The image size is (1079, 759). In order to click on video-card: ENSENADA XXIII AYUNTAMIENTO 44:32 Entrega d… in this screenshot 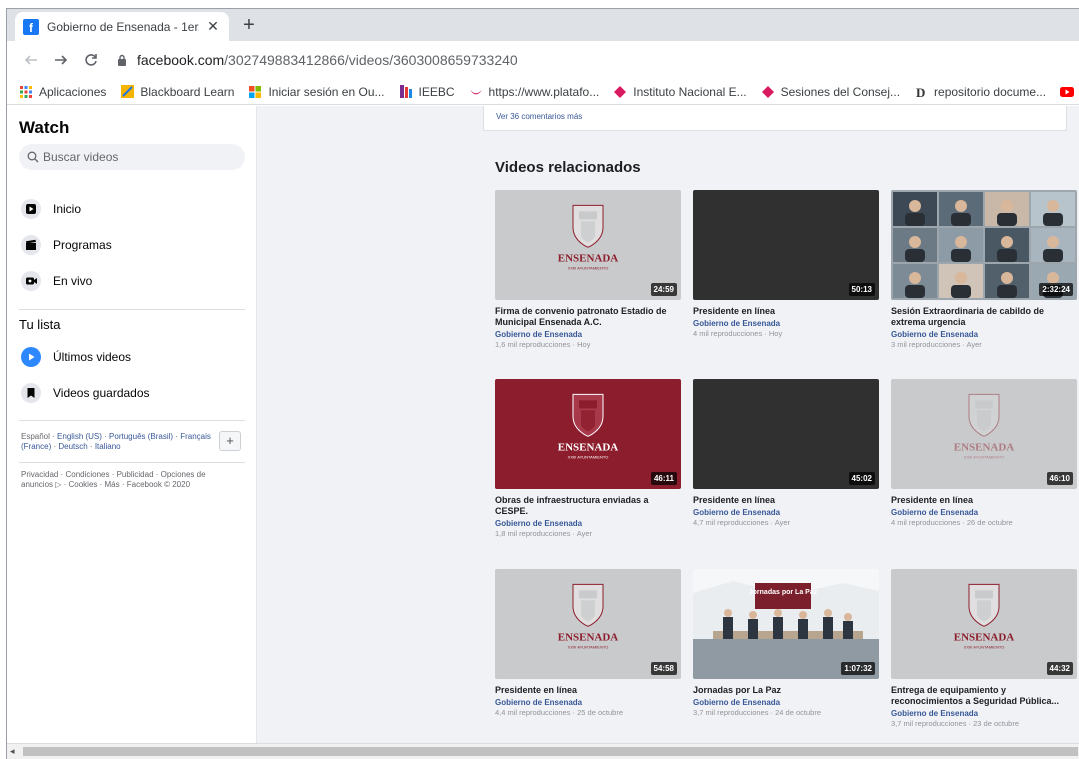, I will do `click(984, 648)`.